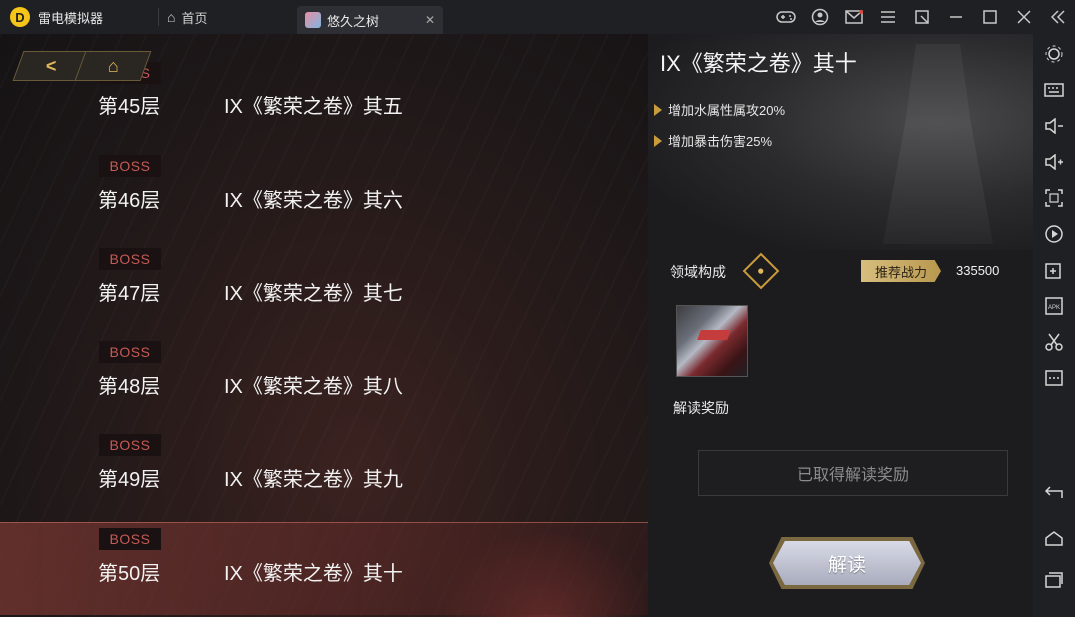  I want to click on app-name: 雷电模拟器, so click(71, 18).